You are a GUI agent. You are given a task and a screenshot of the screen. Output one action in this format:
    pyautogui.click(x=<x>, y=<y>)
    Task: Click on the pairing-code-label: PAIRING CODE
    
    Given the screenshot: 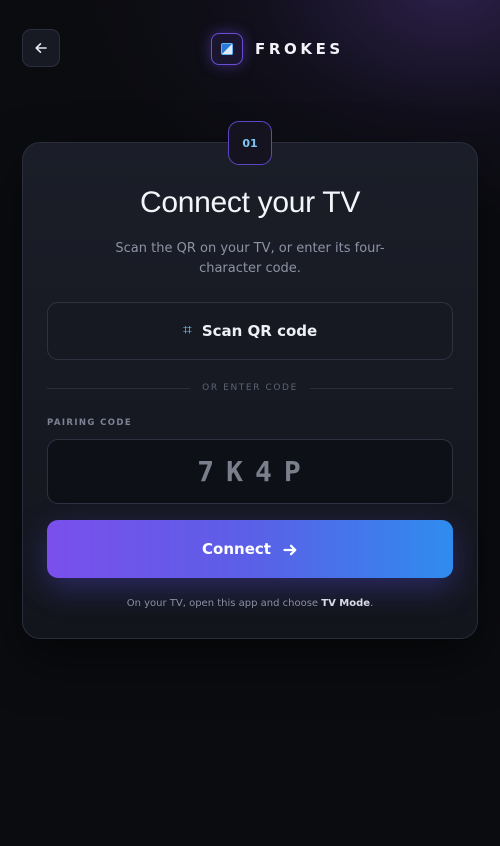 What is the action you would take?
    pyautogui.click(x=90, y=423)
    